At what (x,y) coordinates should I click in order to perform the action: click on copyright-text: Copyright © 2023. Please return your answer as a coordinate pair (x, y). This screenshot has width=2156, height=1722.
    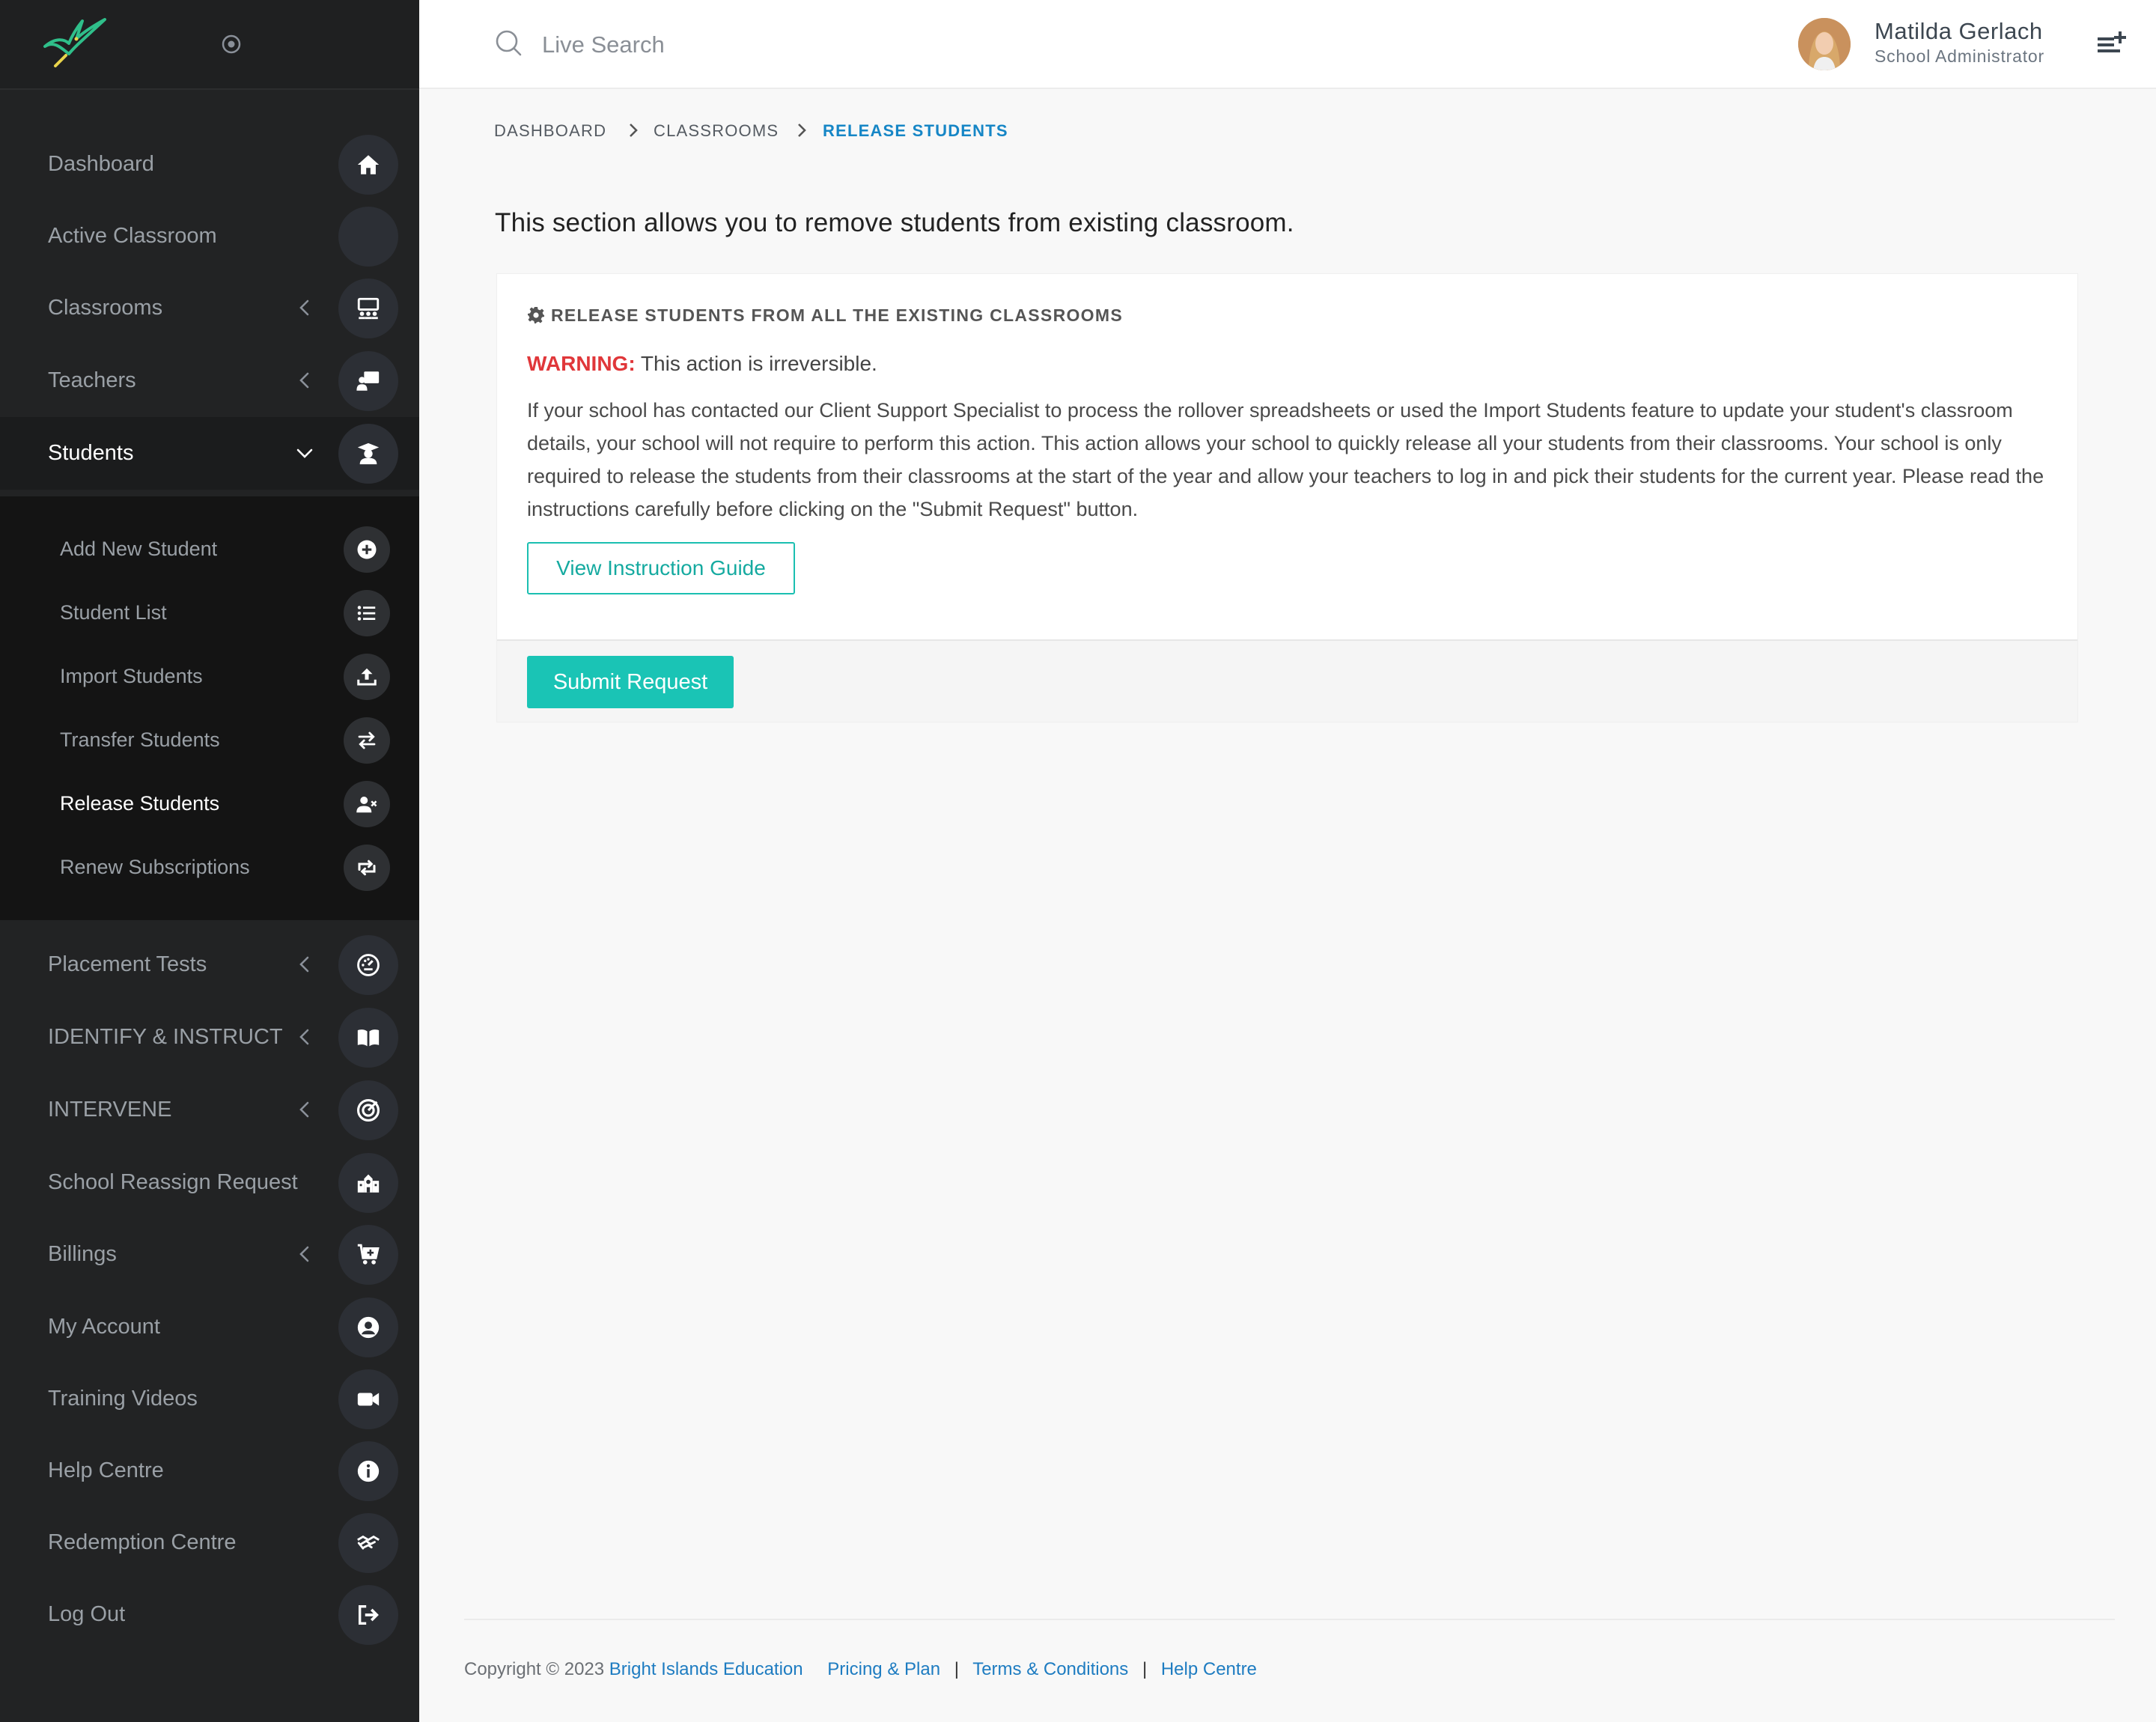
    Looking at the image, I should click on (536, 1669).